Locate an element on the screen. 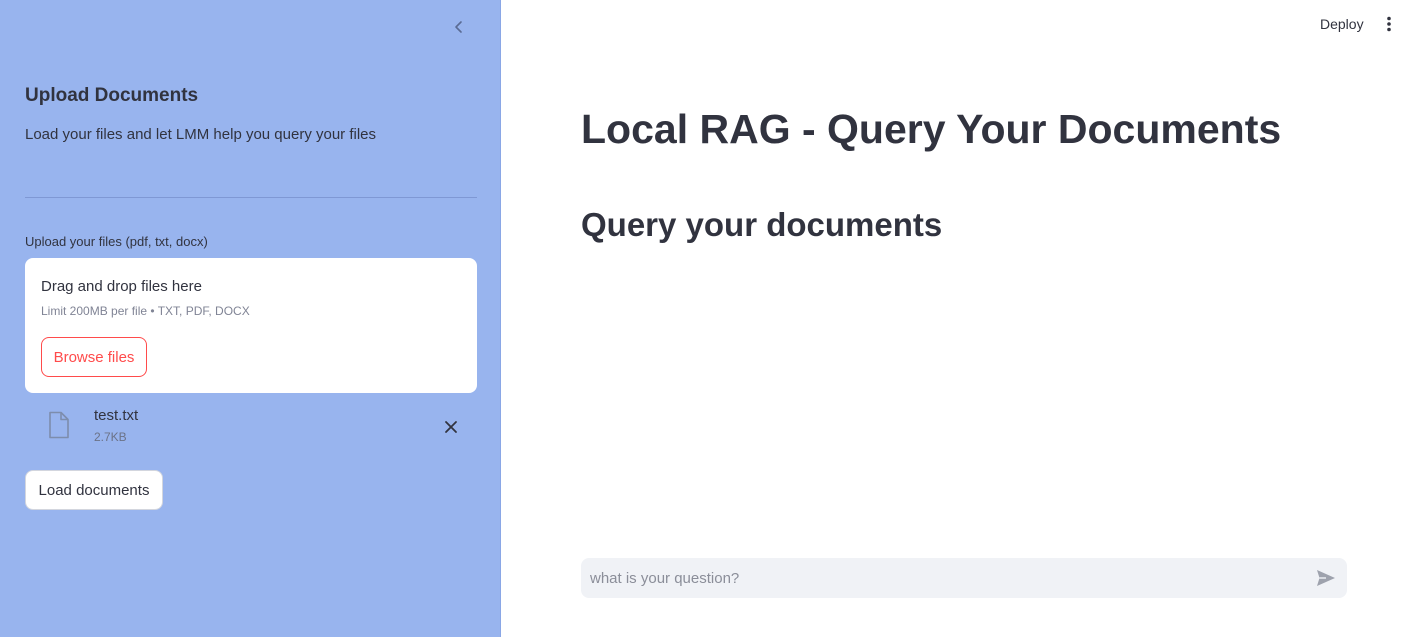 The width and height of the screenshot is (1421, 637). chevron-left-icon is located at coordinates (458, 27).